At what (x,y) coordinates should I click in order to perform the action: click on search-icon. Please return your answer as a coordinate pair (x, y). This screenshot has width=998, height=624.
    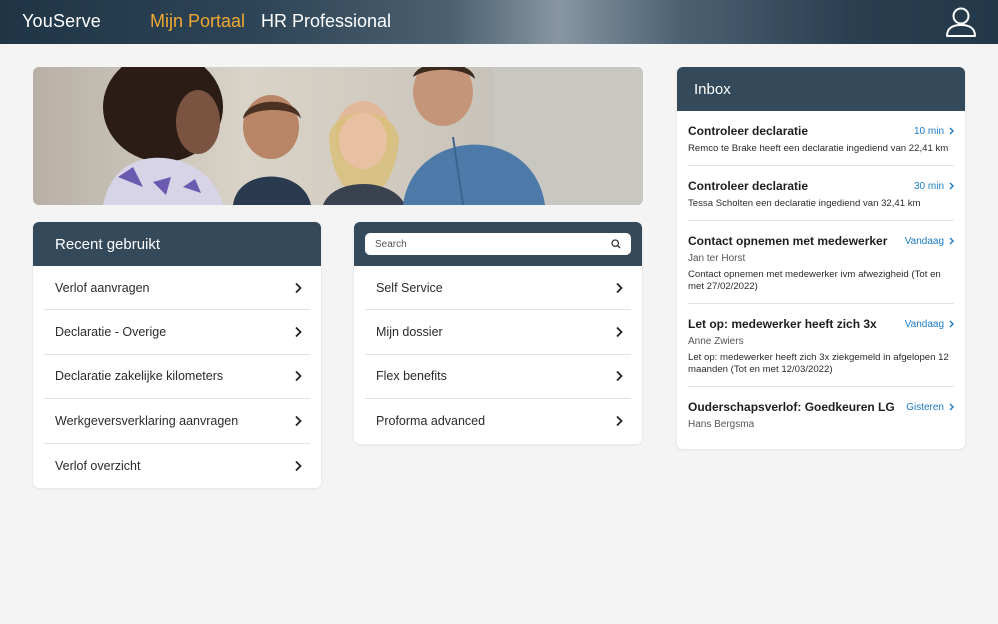
    Looking at the image, I should click on (616, 244).